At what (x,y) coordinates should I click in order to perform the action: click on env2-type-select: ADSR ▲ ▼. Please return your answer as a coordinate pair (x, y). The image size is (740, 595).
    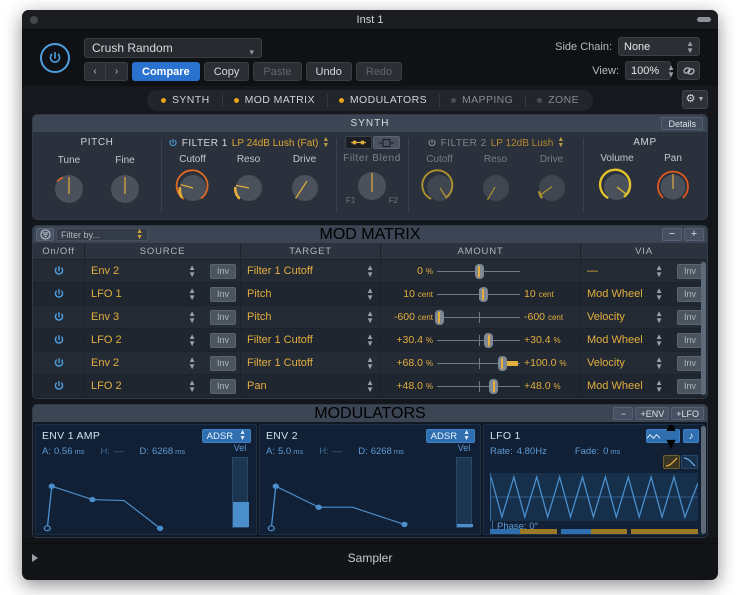
    Looking at the image, I should click on (450, 436).